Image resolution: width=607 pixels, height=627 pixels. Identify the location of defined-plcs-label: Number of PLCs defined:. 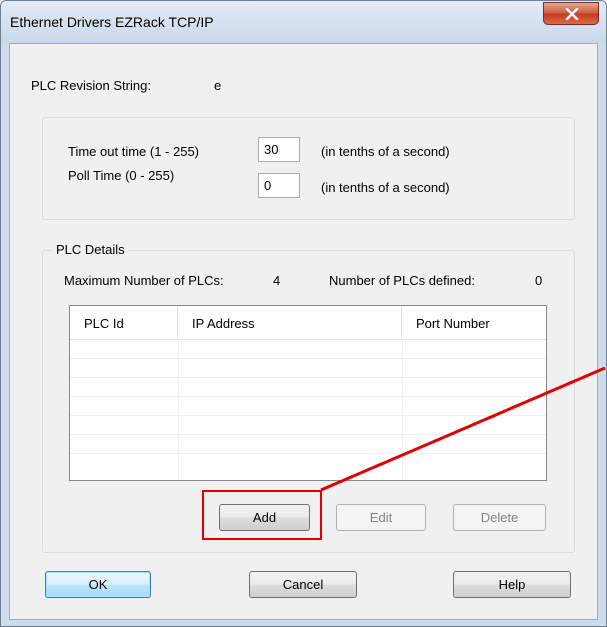
(402, 280).